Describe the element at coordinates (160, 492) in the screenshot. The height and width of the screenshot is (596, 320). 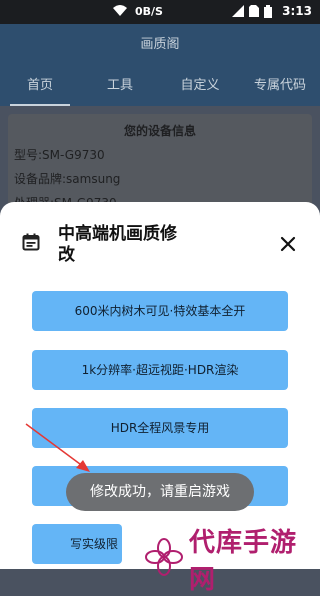
I see `toast-message: 修改成功，请重启游戏` at that location.